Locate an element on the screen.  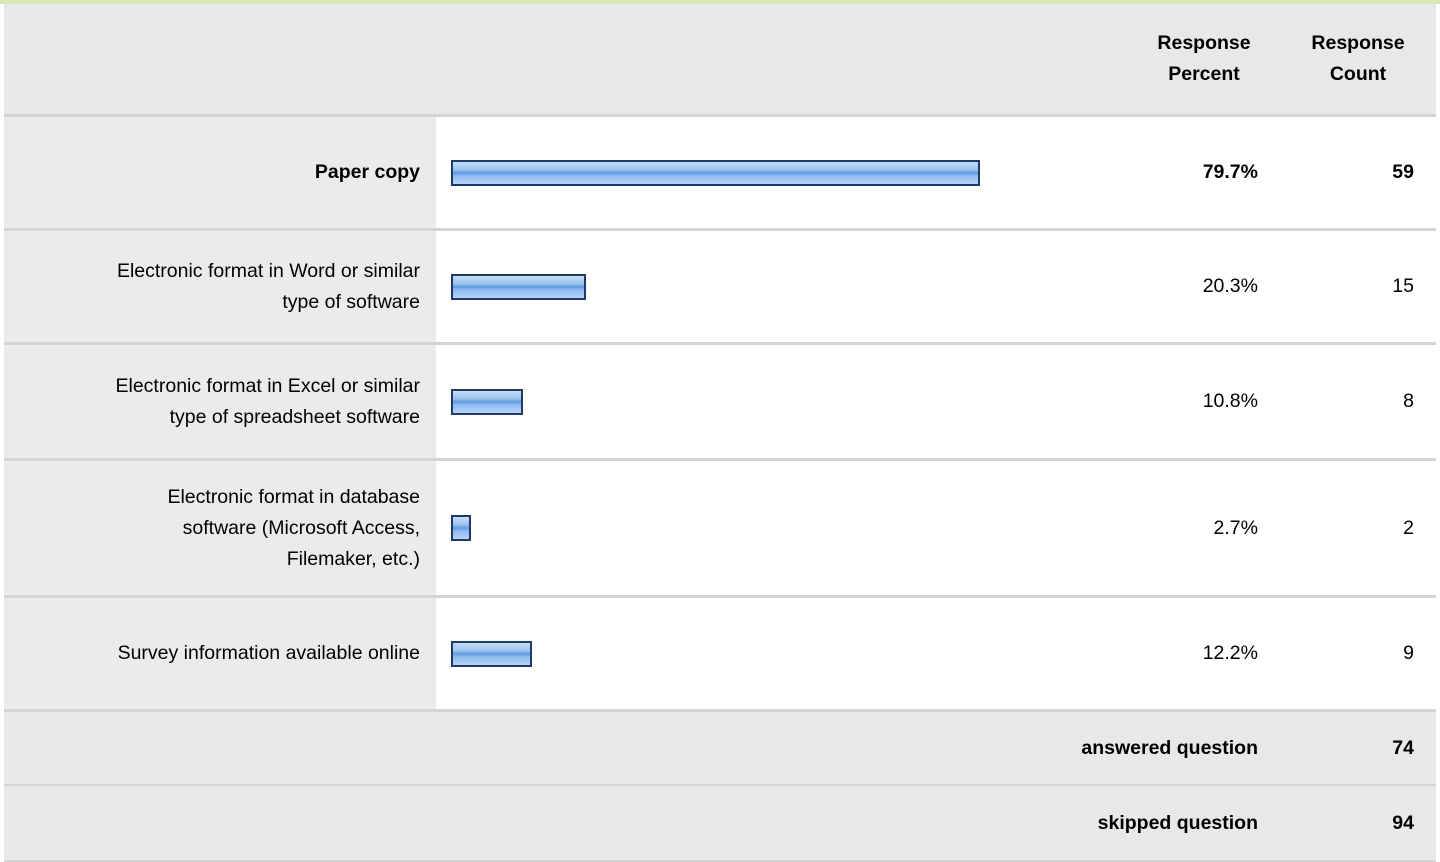
skipped-row: skipped question 94 is located at coordinates (720, 823).